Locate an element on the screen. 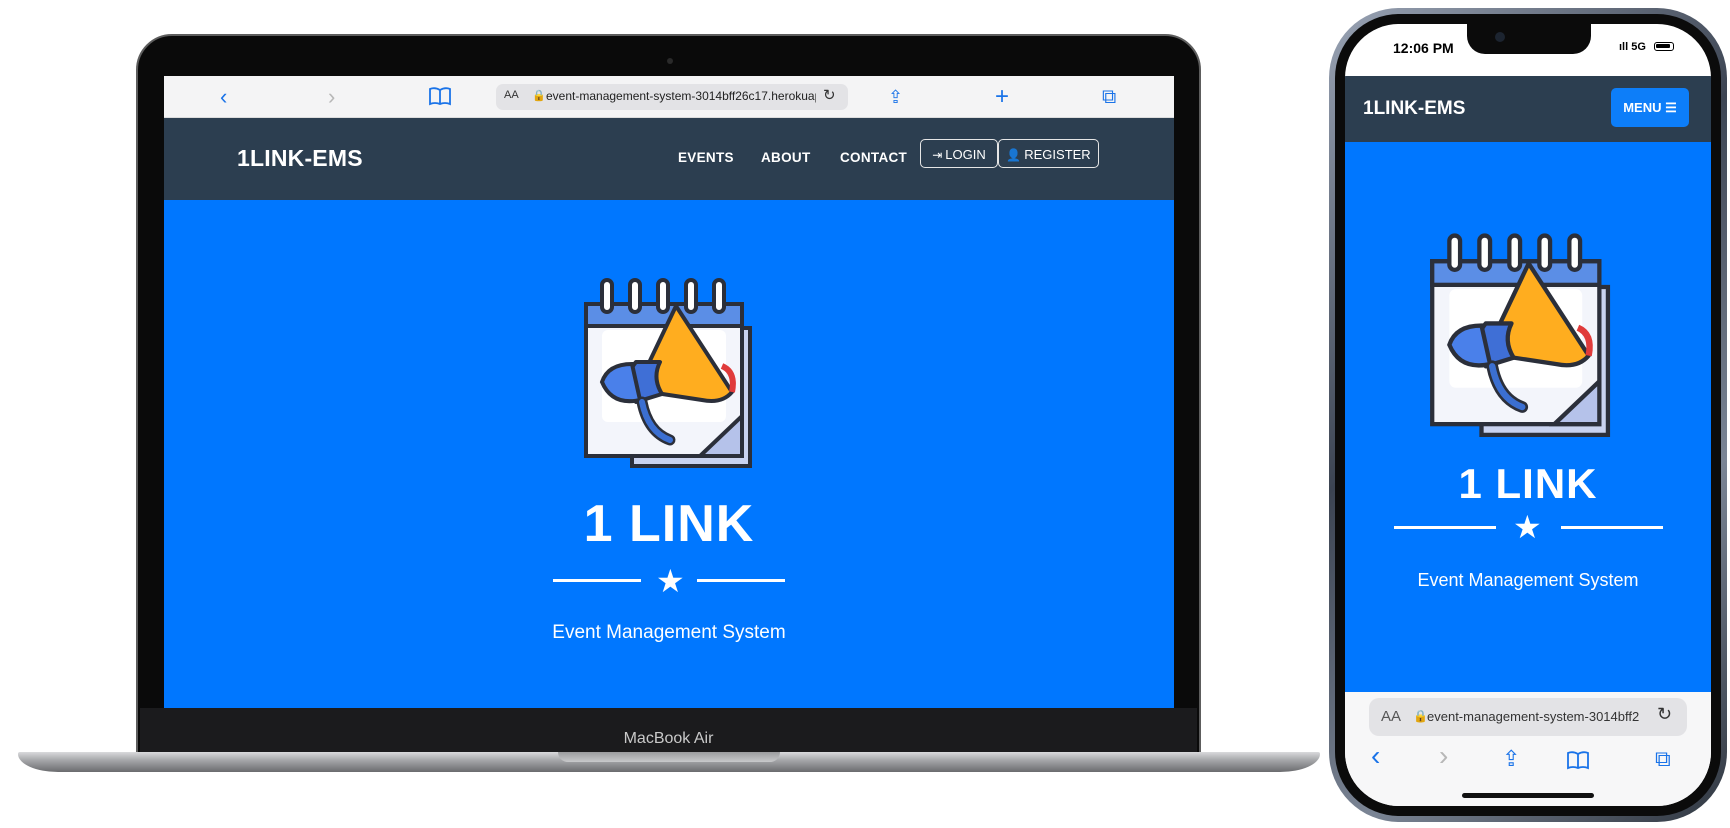 The image size is (1730, 828). site-logo: 1LINK-EMS is located at coordinates (300, 158).